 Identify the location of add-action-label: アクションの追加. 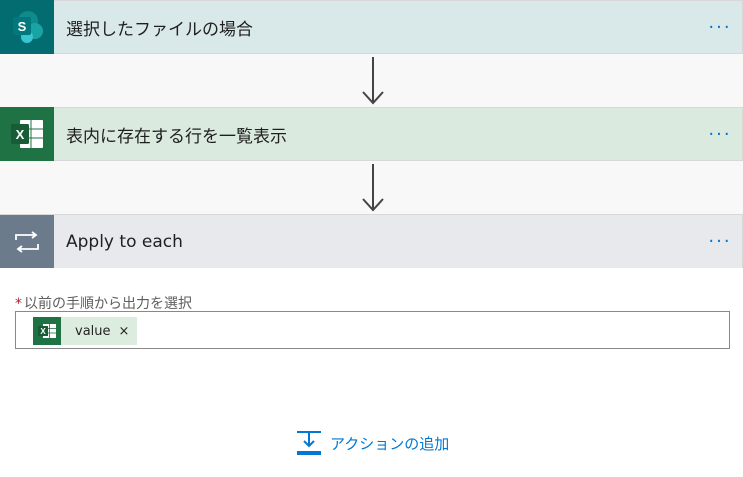
(390, 443).